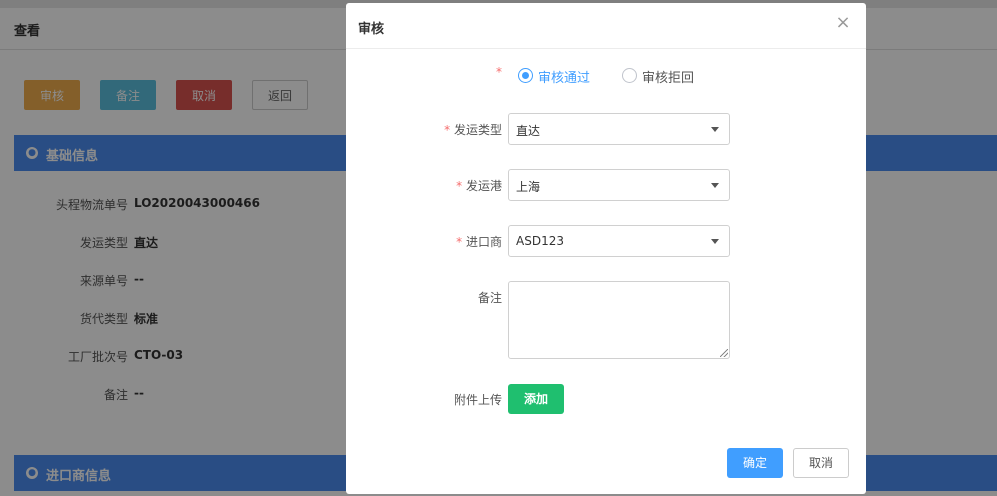 This screenshot has width=997, height=496. What do you see at coordinates (483, 186) in the screenshot?
I see `label-text: 发运港` at bounding box center [483, 186].